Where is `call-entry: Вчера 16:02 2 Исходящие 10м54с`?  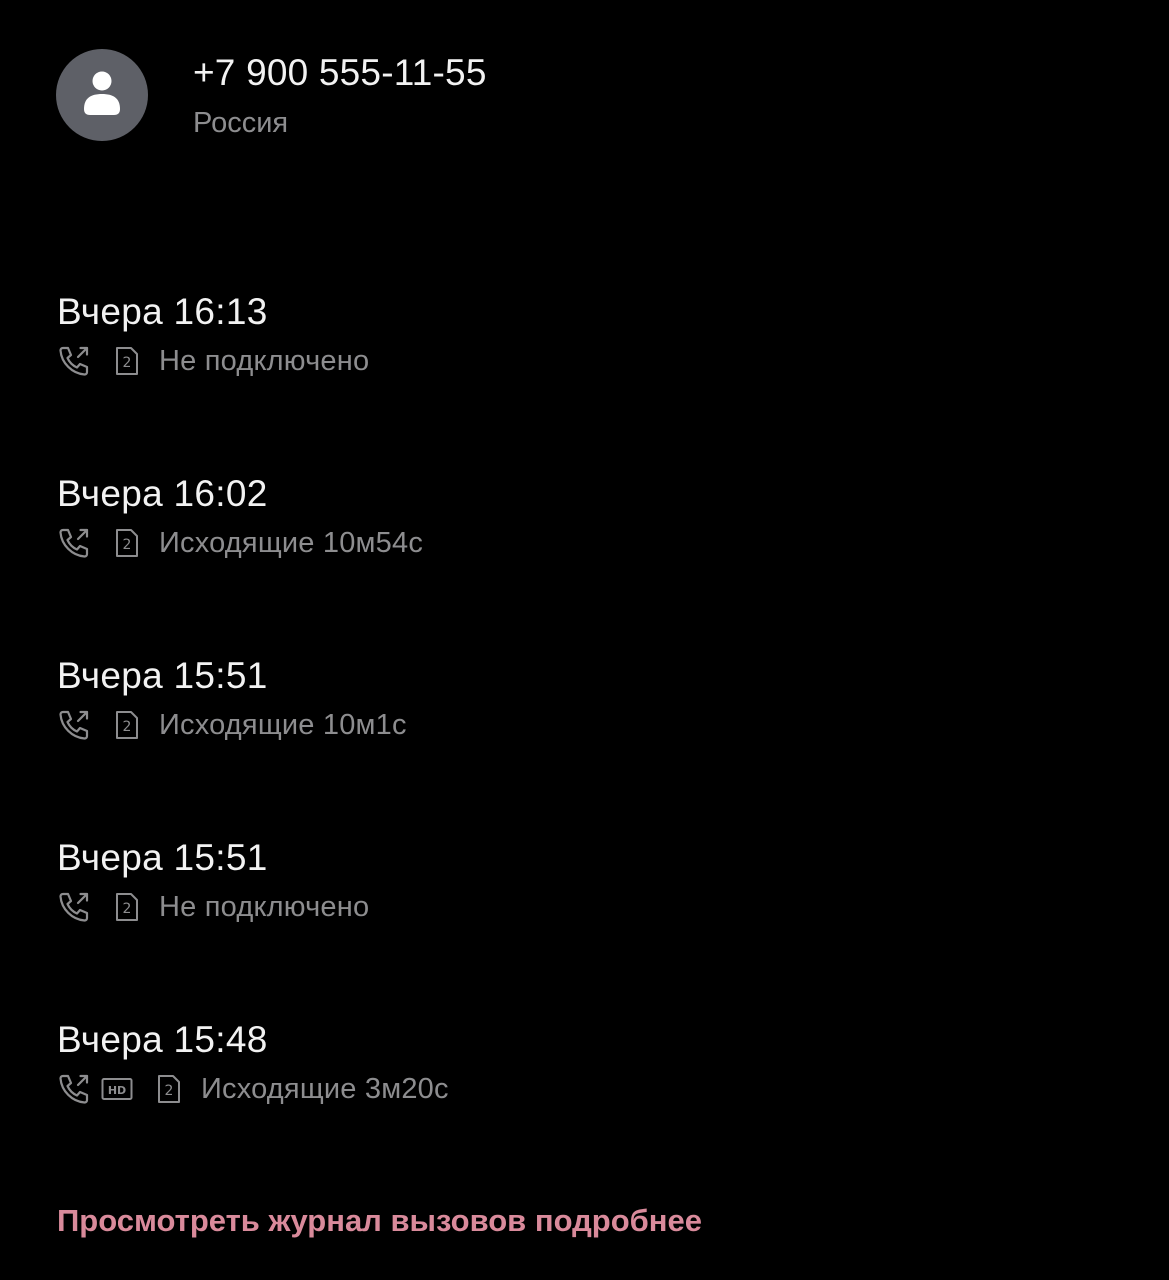
call-entry: Вчера 16:02 2 Исходящие 10м54с is located at coordinates (587, 563).